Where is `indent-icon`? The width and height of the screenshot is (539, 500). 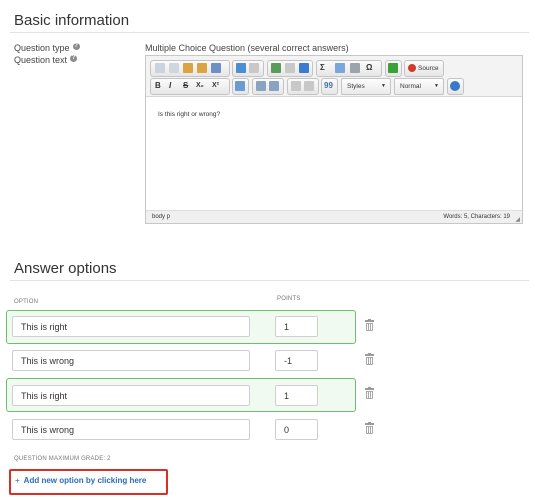 indent-icon is located at coordinates (309, 86).